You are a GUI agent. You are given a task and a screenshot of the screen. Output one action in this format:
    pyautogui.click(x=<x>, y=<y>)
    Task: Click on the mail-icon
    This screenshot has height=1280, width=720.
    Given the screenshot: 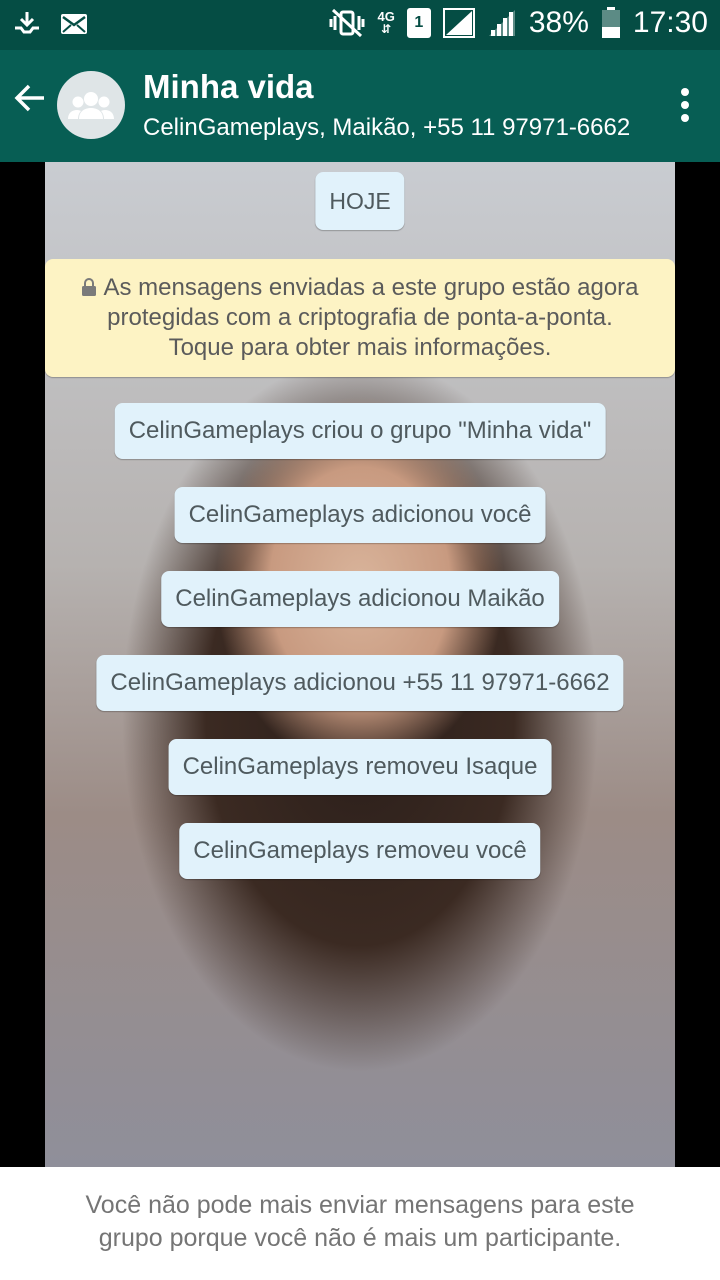 What is the action you would take?
    pyautogui.click(x=74, y=24)
    